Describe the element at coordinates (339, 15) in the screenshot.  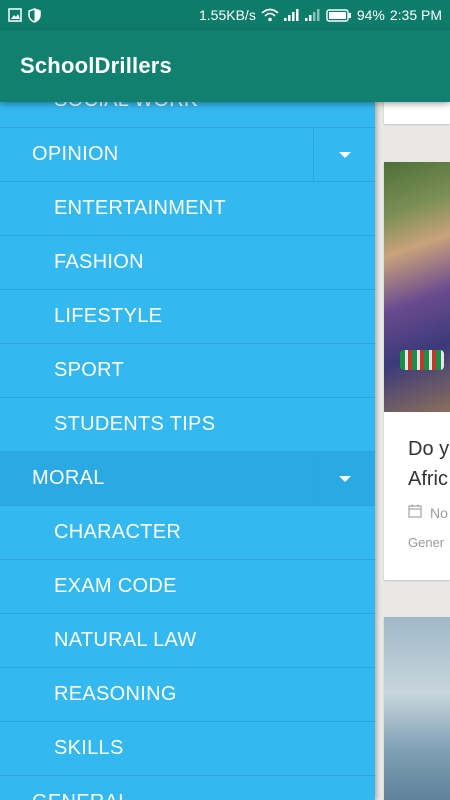
I see `battery-icon` at that location.